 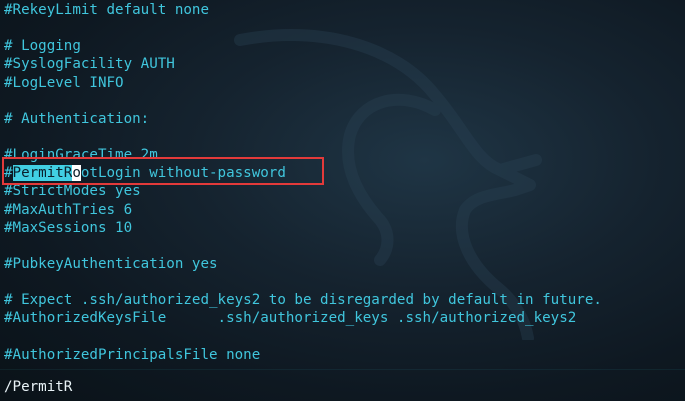 What do you see at coordinates (38, 387) in the screenshot?
I see `search-command-line: /PermitR` at bounding box center [38, 387].